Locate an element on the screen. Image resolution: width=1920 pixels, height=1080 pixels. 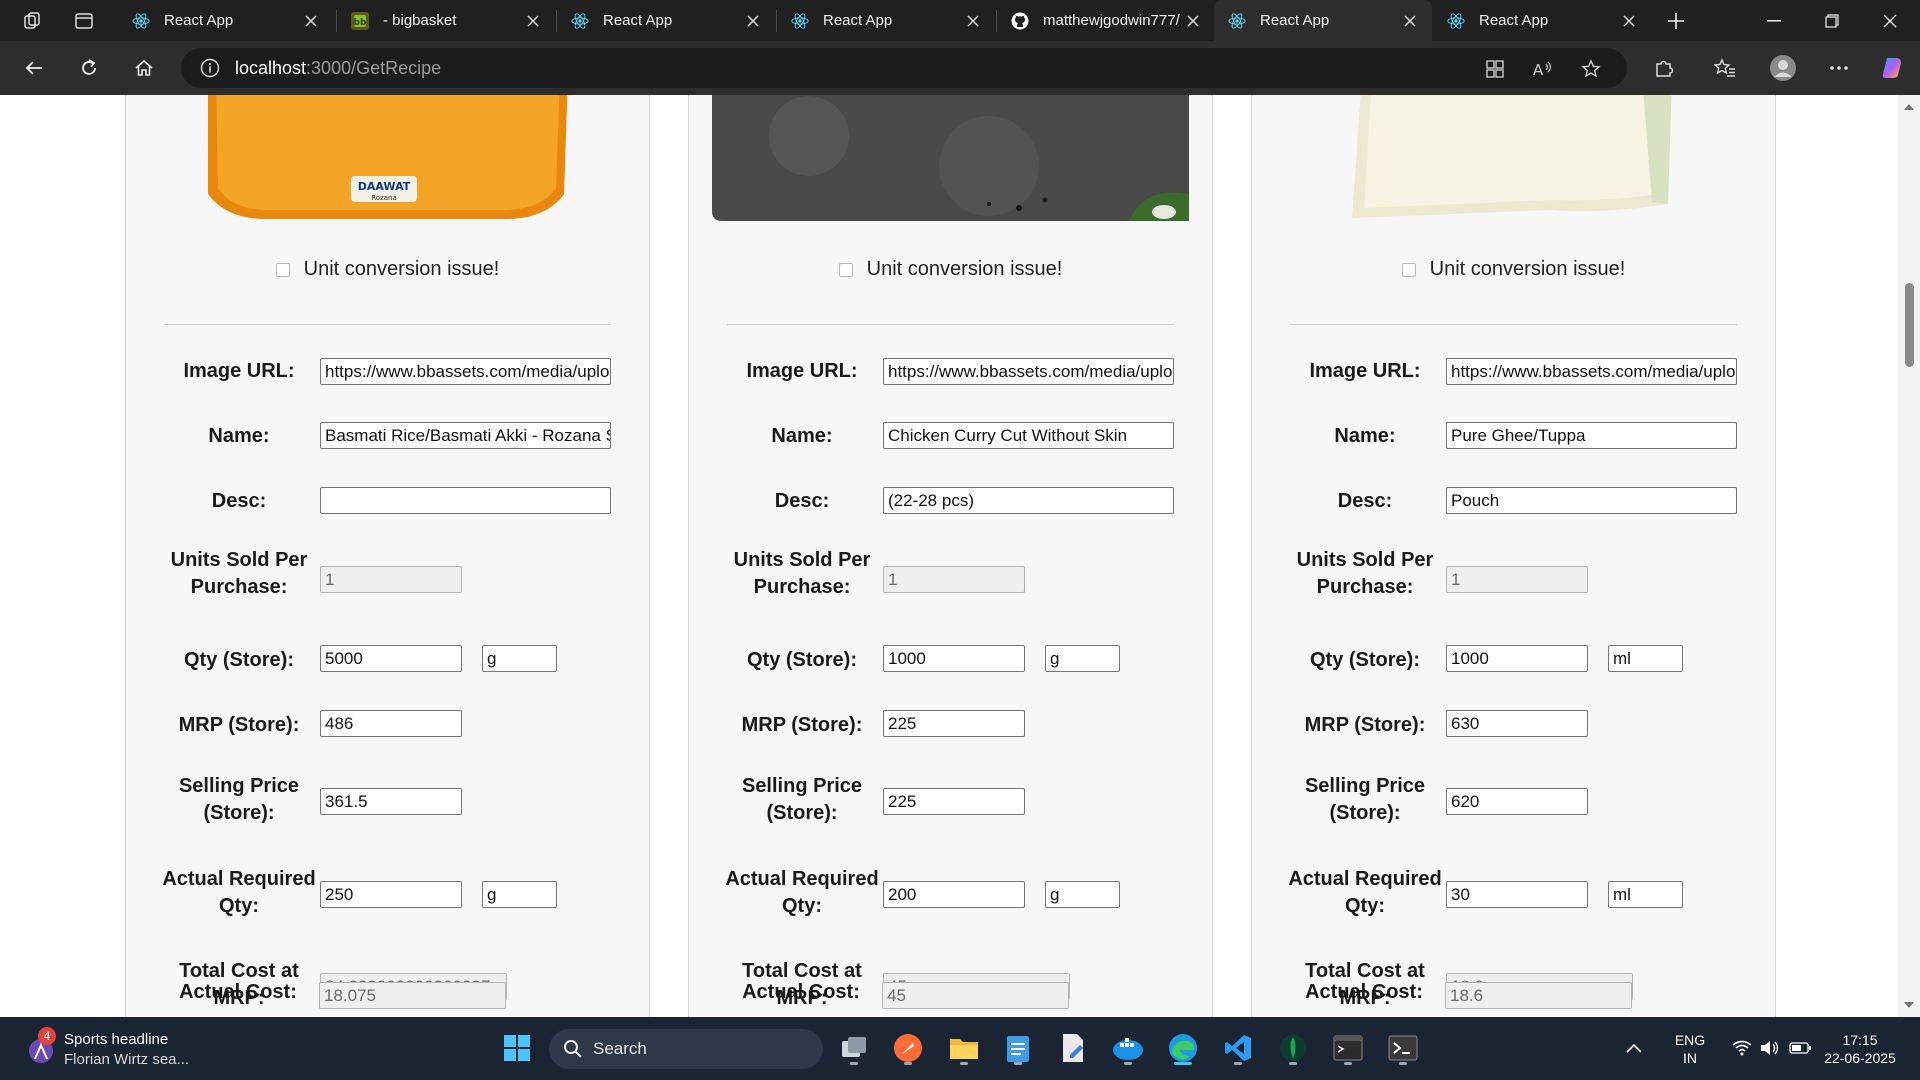
vscode-icon is located at coordinates (1238, 1048).